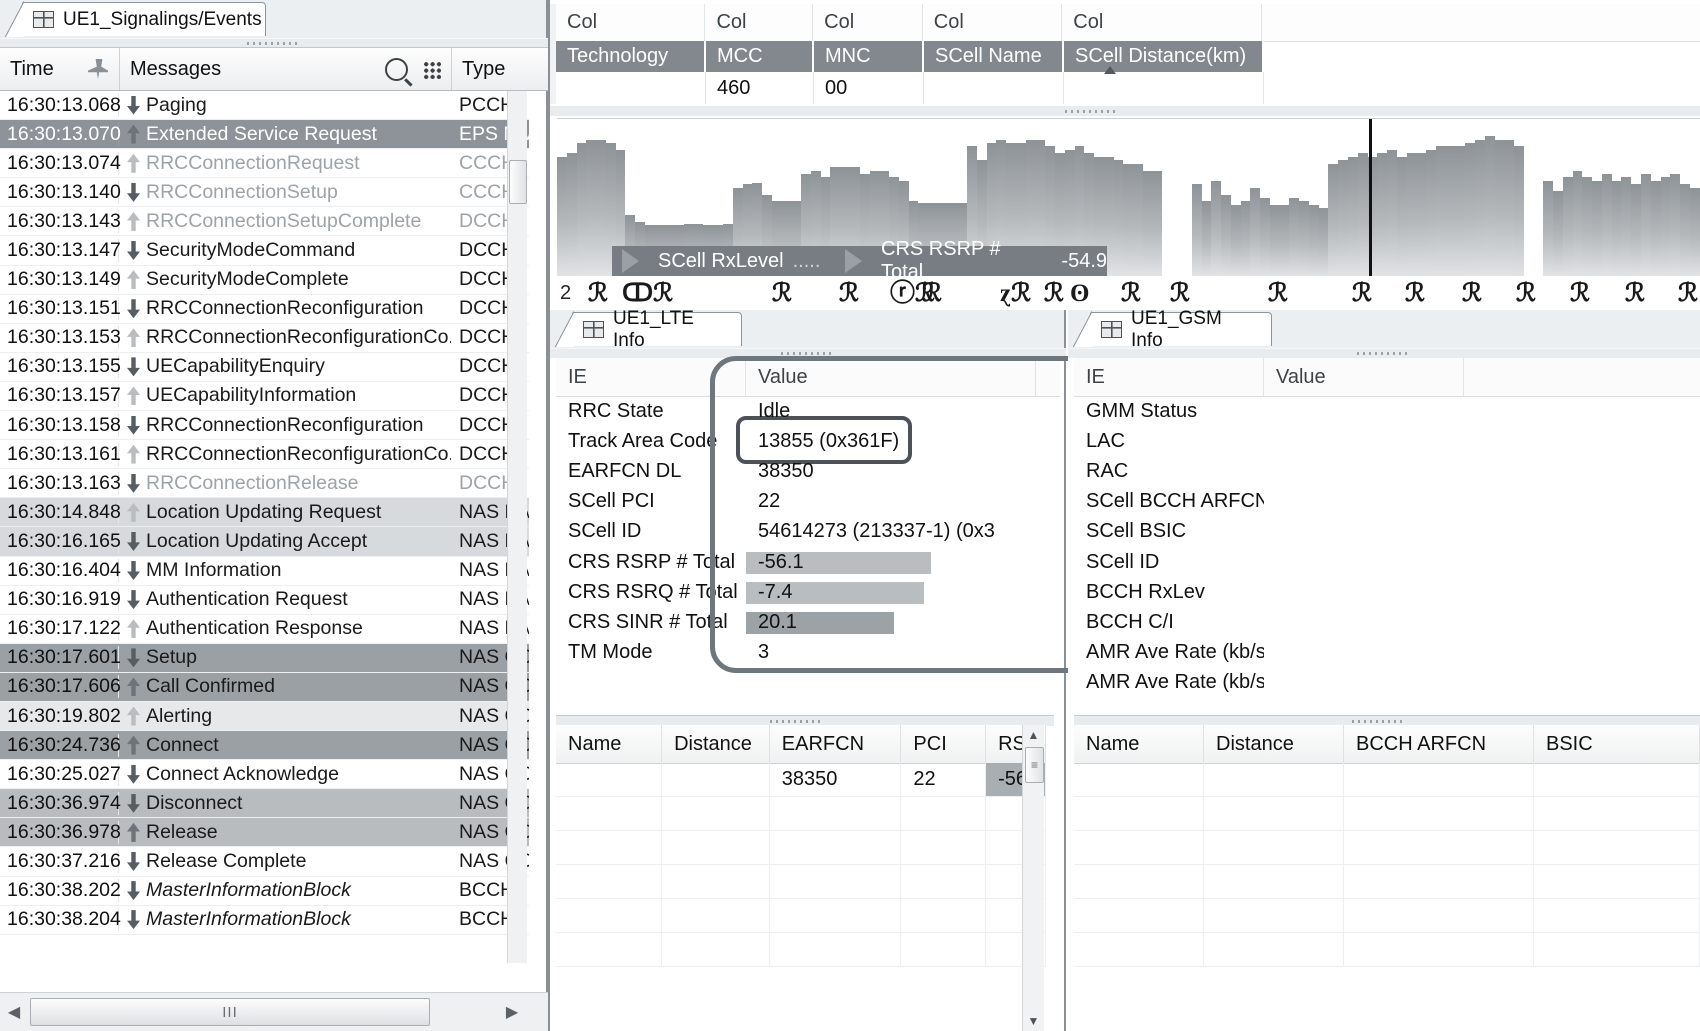 The image size is (1700, 1031). I want to click on gsm-col-value: Value, so click(1364, 377).